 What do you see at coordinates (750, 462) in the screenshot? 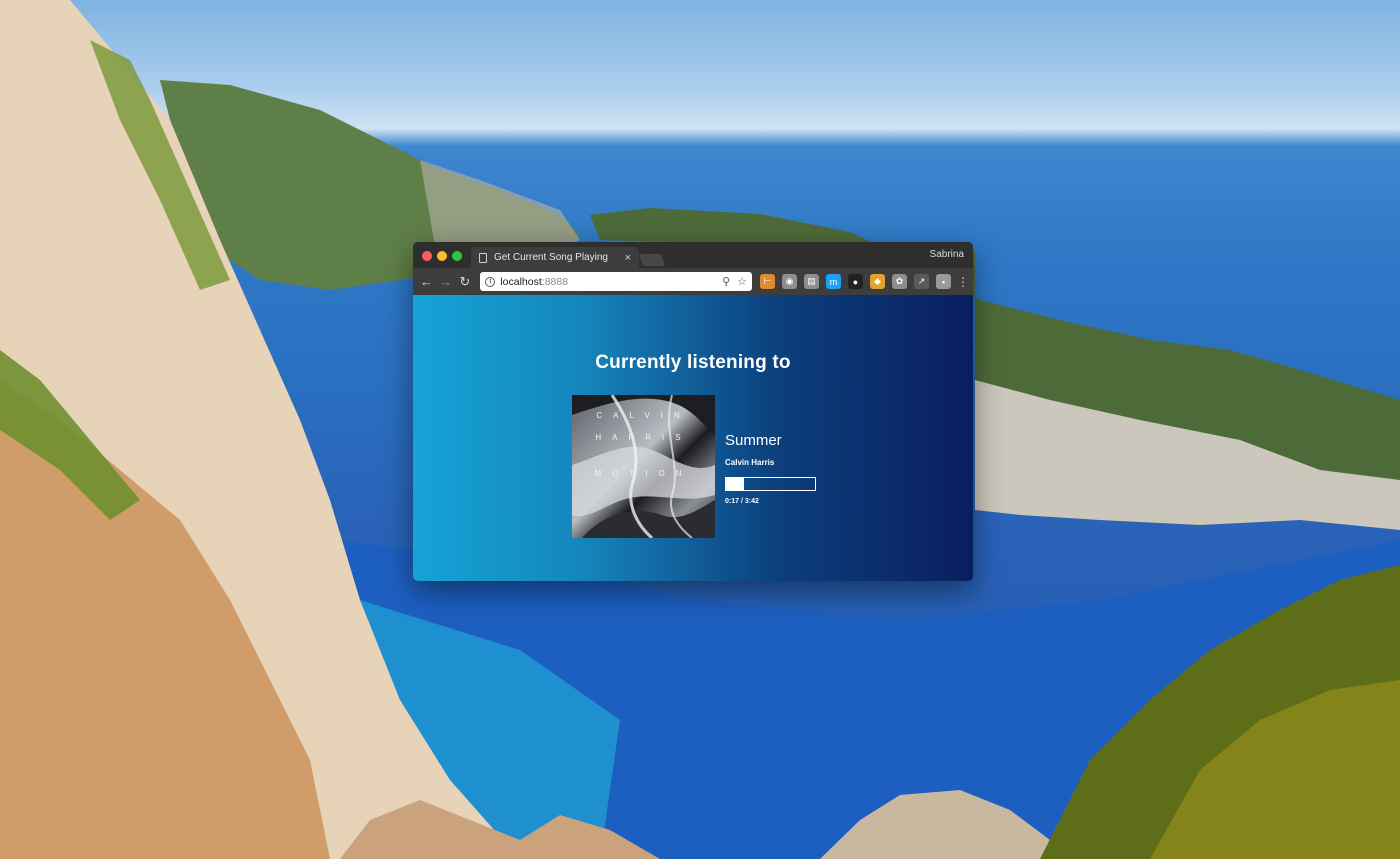
I see `artist-name: Calvin Harris` at bounding box center [750, 462].